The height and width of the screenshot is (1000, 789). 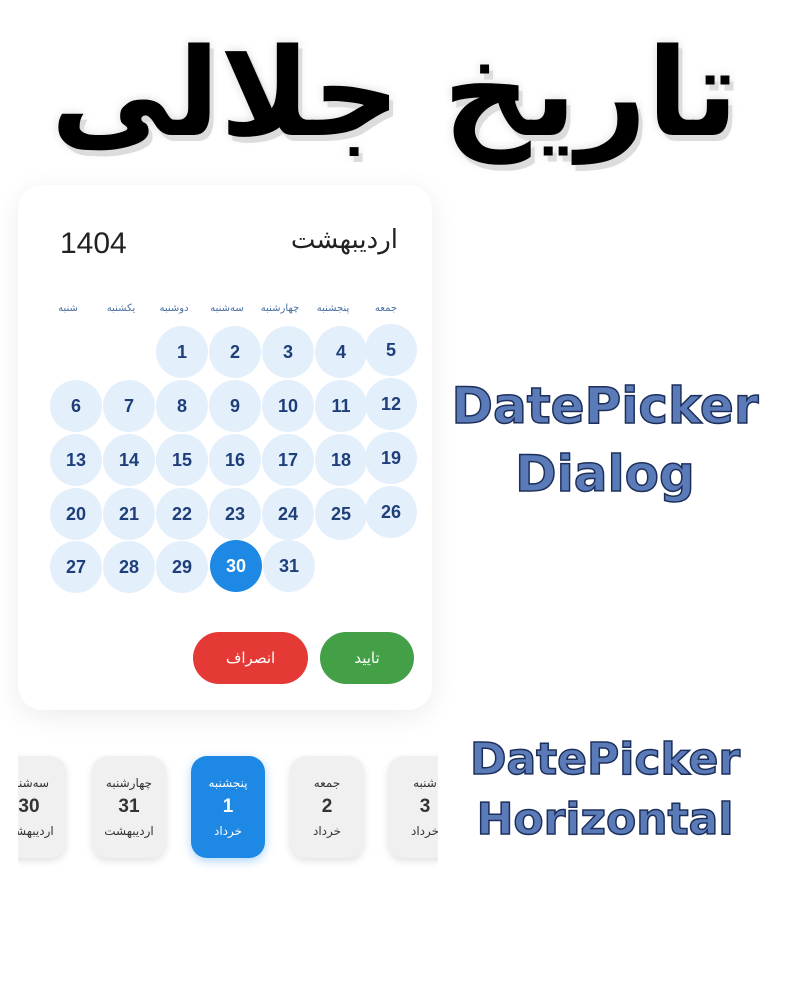 I want to click on calendar-day: 24, so click(x=288, y=514).